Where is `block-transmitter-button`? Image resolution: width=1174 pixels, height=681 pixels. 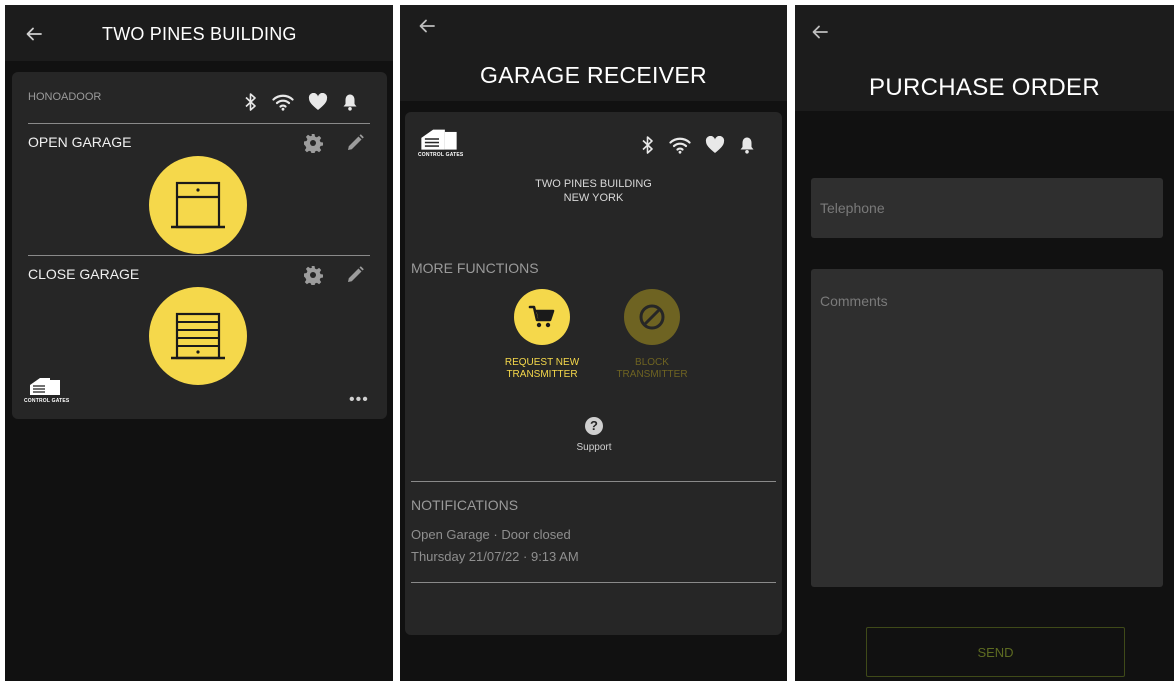 block-transmitter-button is located at coordinates (652, 317).